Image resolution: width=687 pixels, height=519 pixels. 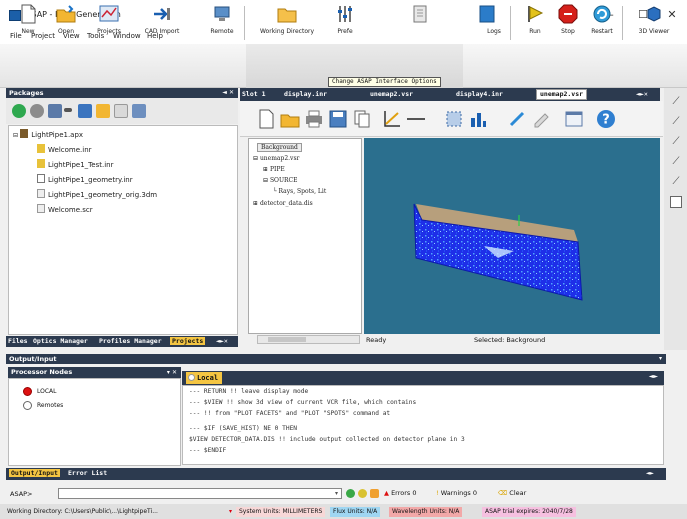 What do you see at coordinates (675, 219) in the screenshot?
I see `right-tool-strip: ⟋ ⟋ ⟋ ⟋ ⟋` at bounding box center [675, 219].